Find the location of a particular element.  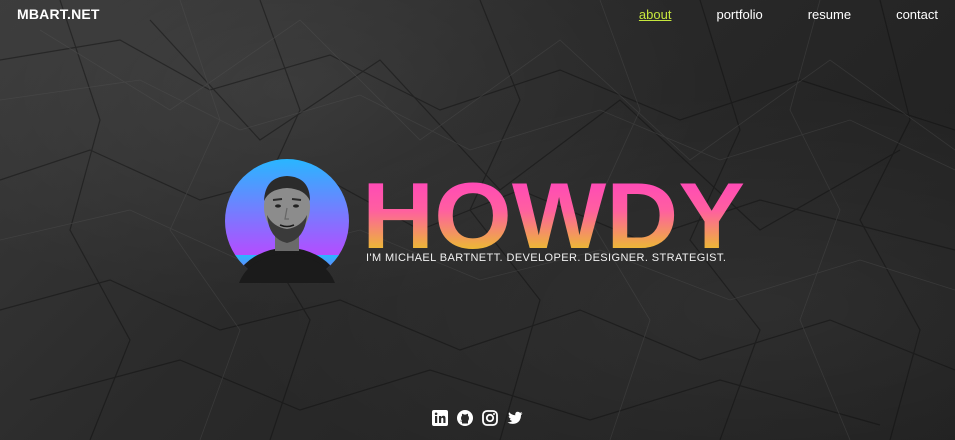

profile-photo is located at coordinates (287, 221).